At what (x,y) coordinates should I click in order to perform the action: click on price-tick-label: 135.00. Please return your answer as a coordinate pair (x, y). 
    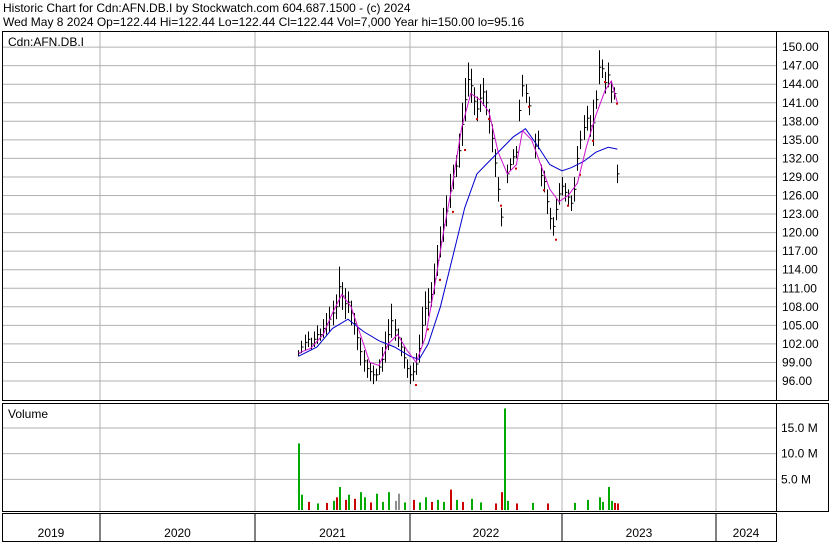
    Looking at the image, I should click on (800, 140).